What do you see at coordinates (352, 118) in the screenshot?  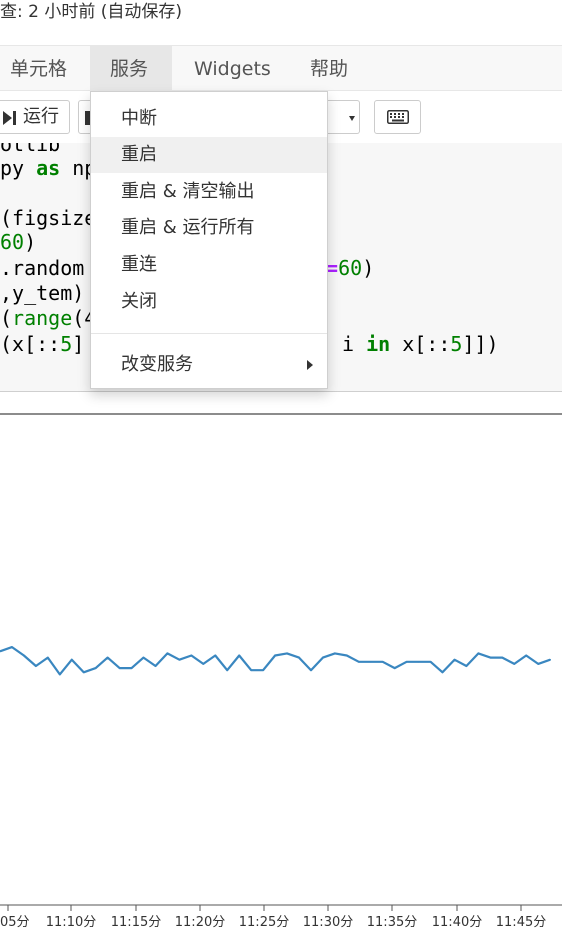 I see `chevron-down-icon` at bounding box center [352, 118].